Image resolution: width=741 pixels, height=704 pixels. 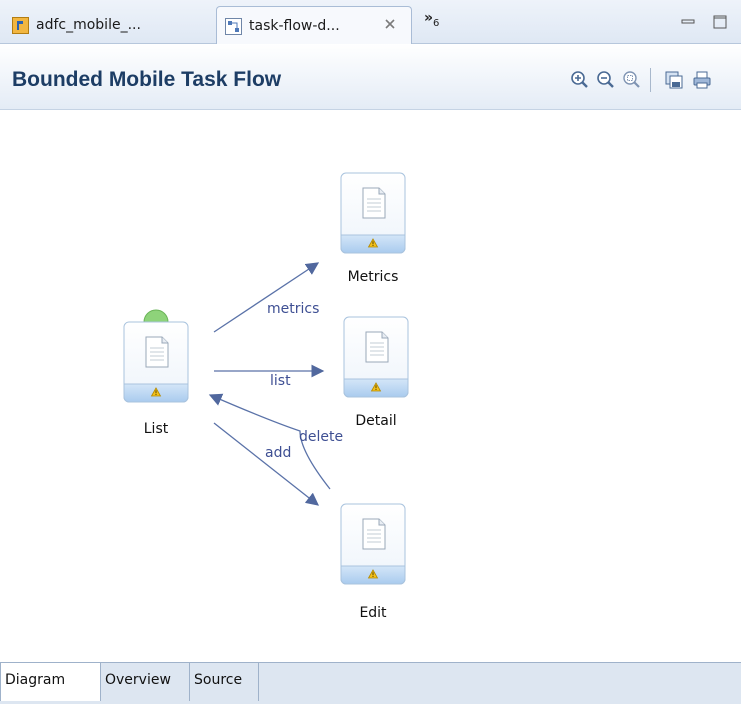 What do you see at coordinates (376, 357) in the screenshot?
I see `activity-detail` at bounding box center [376, 357].